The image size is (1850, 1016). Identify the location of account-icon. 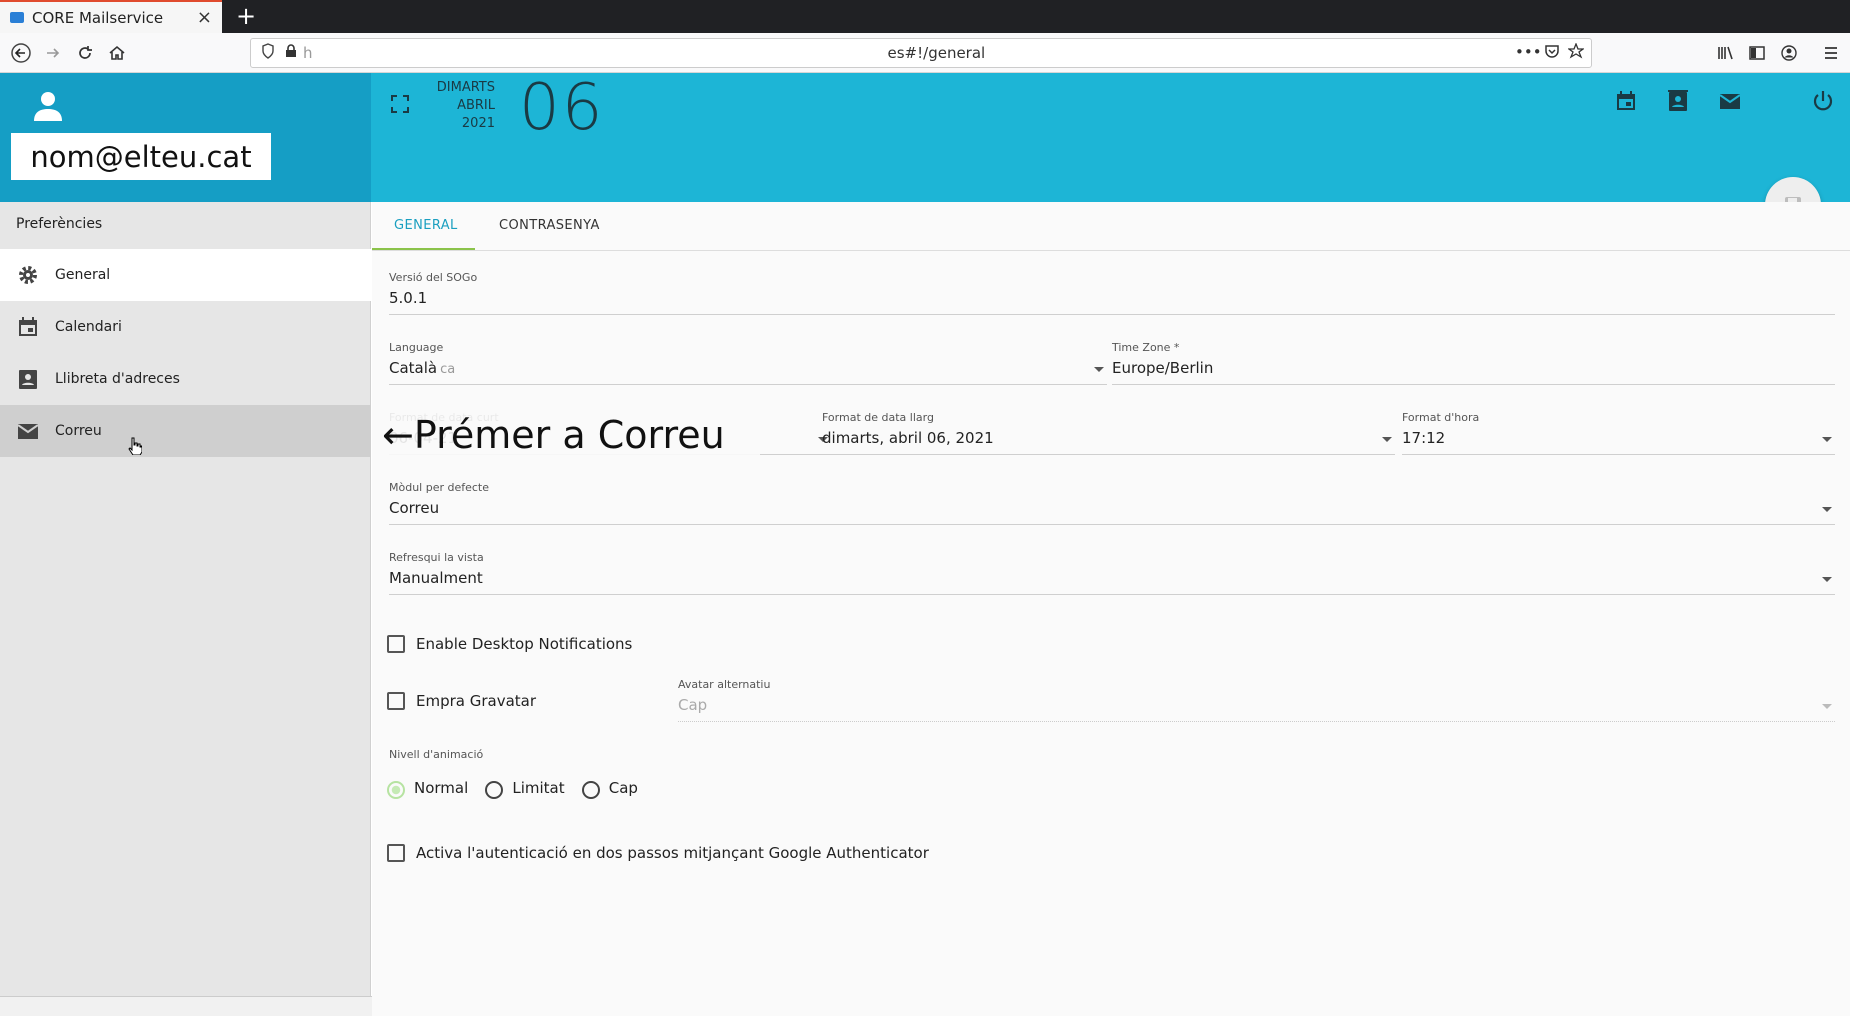
(1789, 53).